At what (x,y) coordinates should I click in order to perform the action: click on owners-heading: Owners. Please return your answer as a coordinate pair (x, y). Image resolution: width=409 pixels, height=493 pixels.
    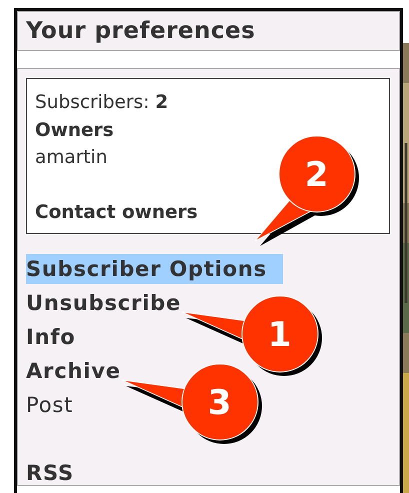
    Looking at the image, I should click on (74, 130).